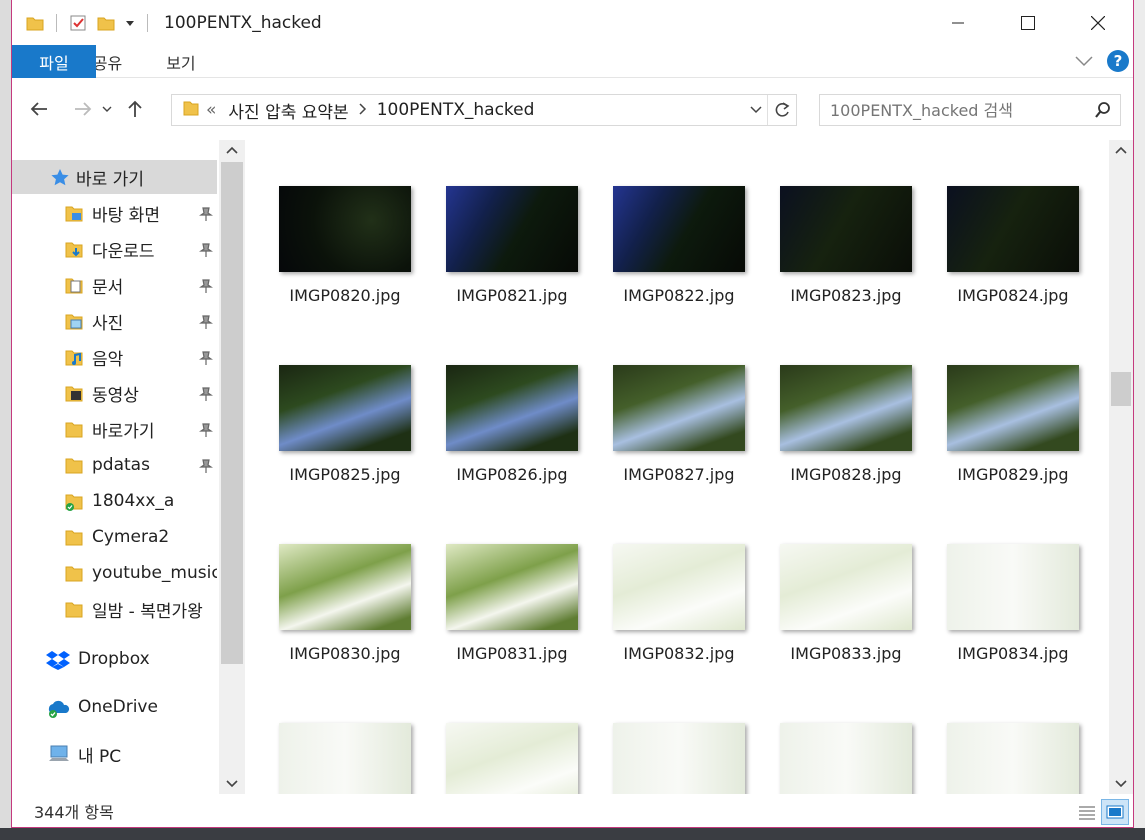 Image resolution: width=1145 pixels, height=840 pixels. Describe the element at coordinates (114, 465) in the screenshot. I see `sidebar-item-7: pdatas` at that location.